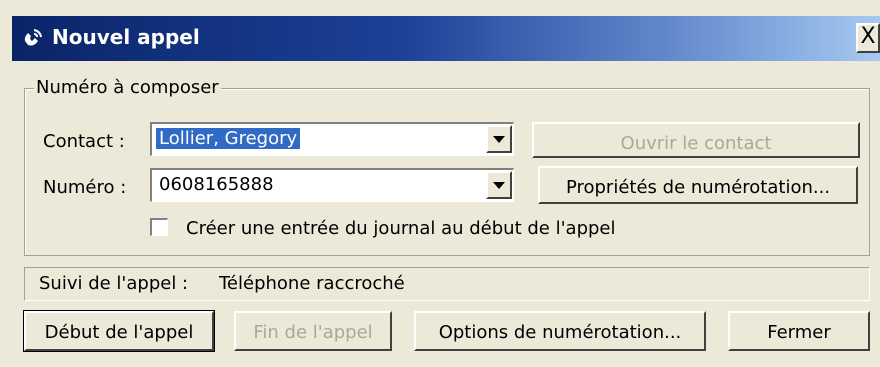  What do you see at coordinates (33, 38) in the screenshot?
I see `phone-icon` at bounding box center [33, 38].